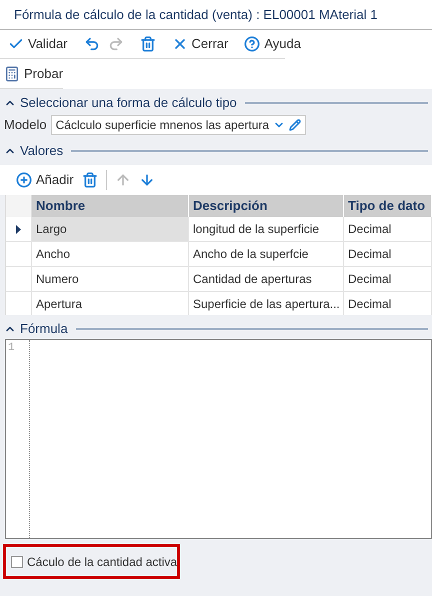  Describe the element at coordinates (38, 44) in the screenshot. I see `toolbar-button: Validar` at that location.